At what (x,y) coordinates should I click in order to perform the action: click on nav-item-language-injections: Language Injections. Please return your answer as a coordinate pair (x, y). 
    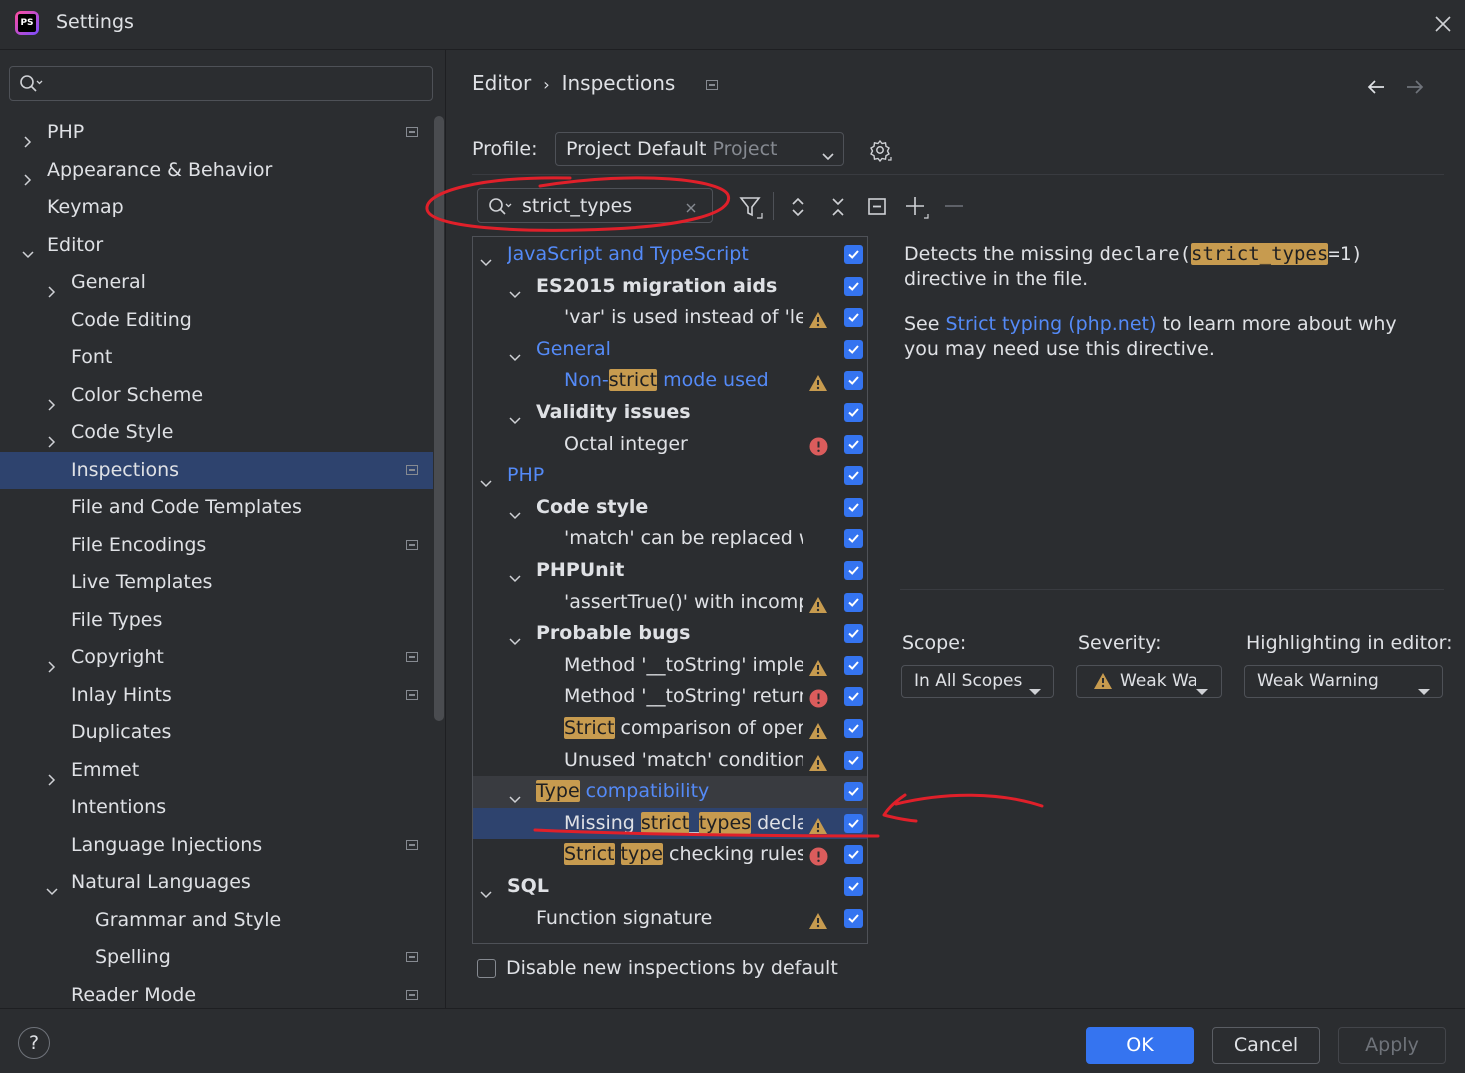
    Looking at the image, I should click on (216, 845).